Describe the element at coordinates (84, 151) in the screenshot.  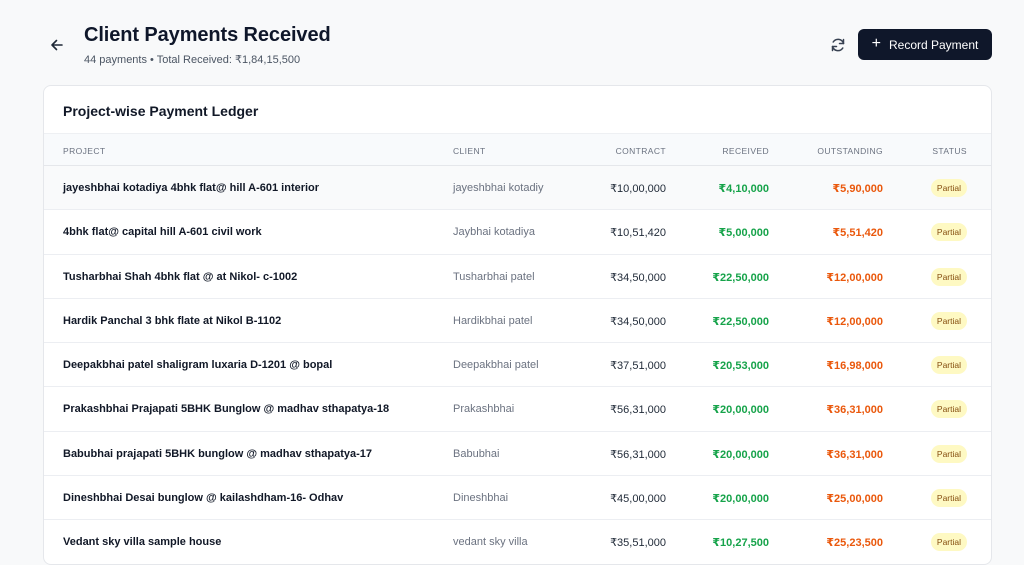
I see `column-header-project: PROJECT` at that location.